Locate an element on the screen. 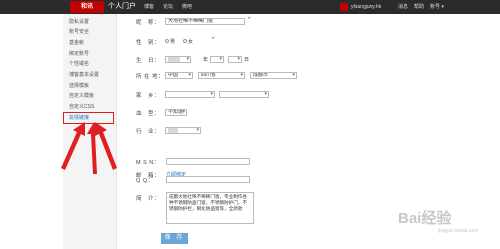 The image size is (500, 249). birth-year-select is located at coordinates (178, 59).